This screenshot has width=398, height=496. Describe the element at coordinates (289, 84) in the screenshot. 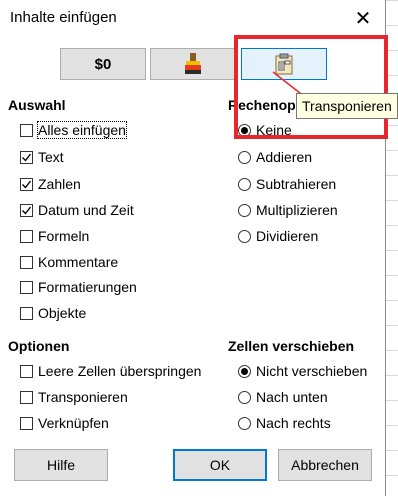

I see `pointer-line` at that location.